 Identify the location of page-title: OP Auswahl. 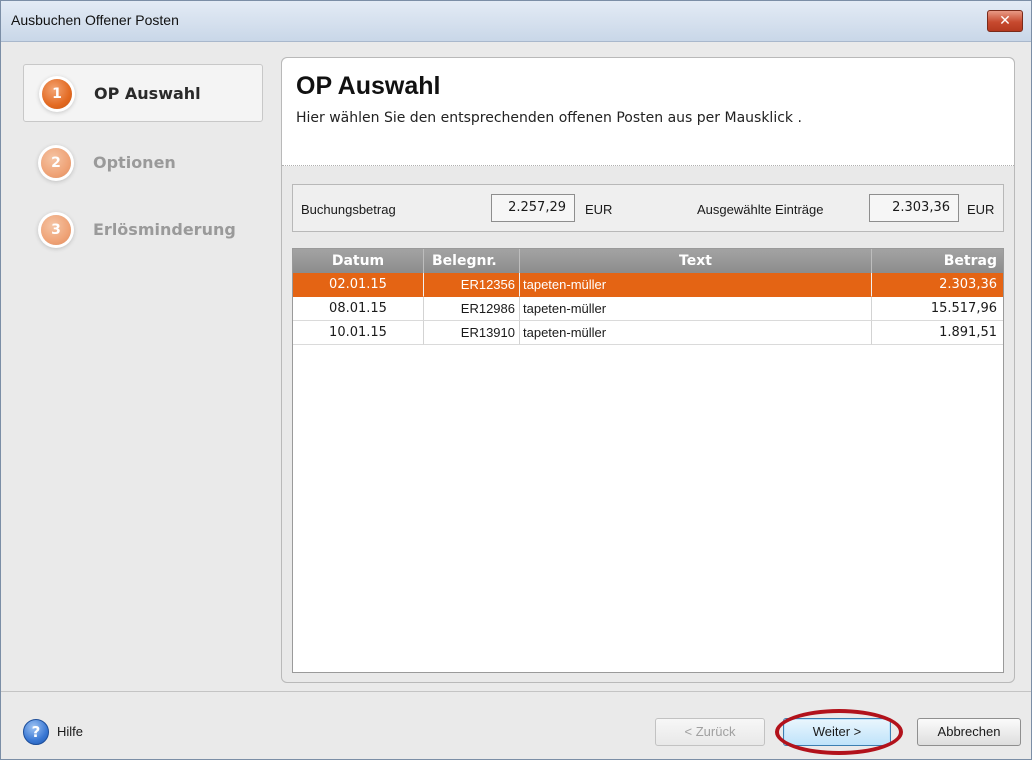
(368, 86).